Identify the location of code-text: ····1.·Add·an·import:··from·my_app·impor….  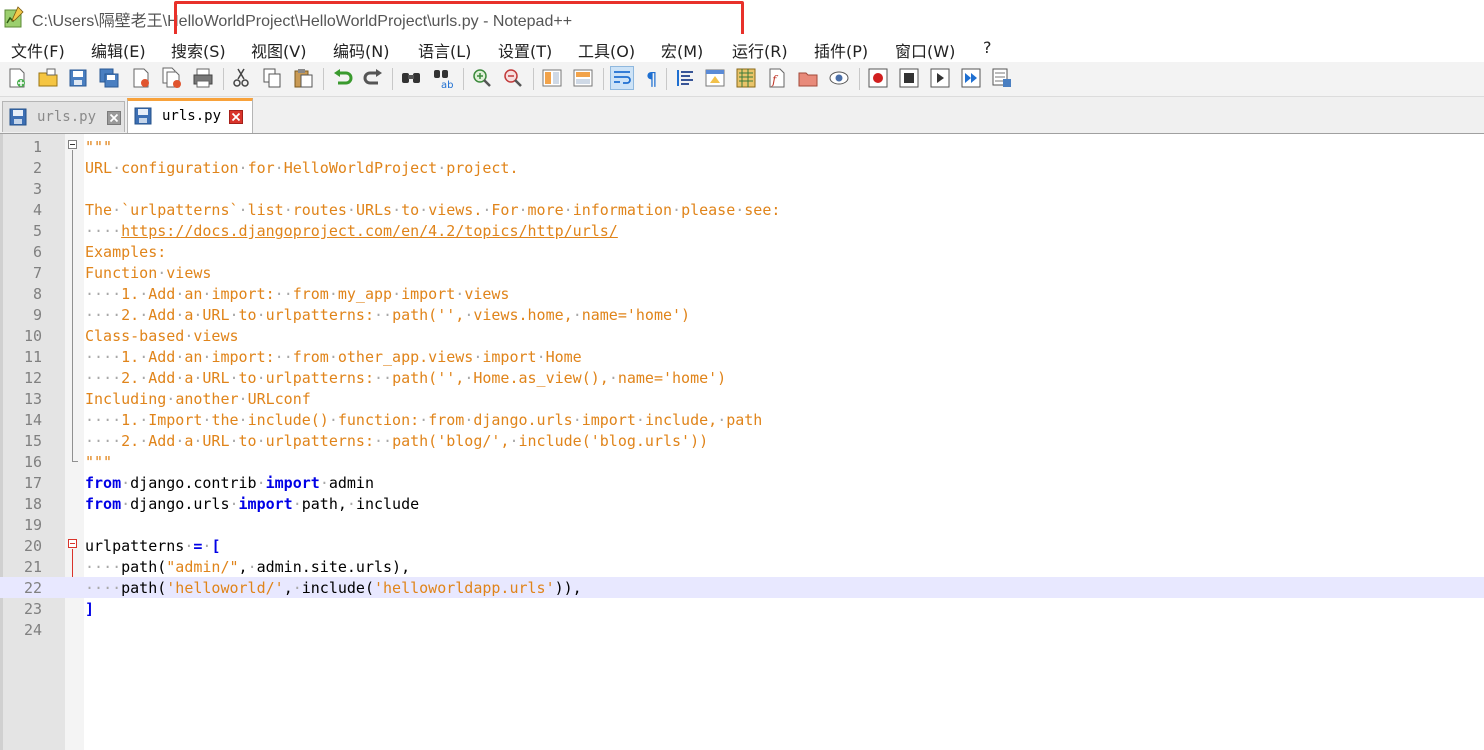
(297, 294).